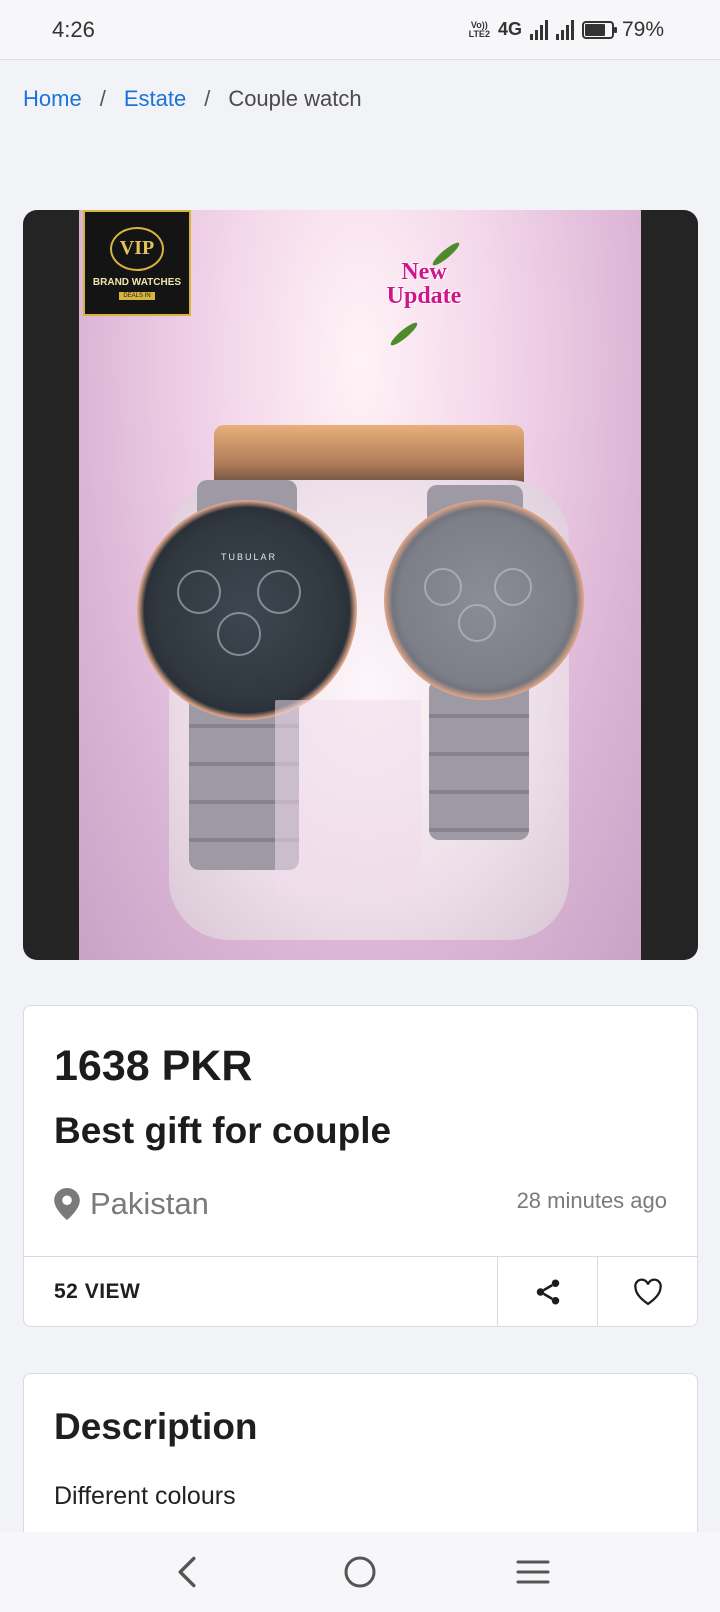 This screenshot has height=1612, width=720. What do you see at coordinates (360, 1291) in the screenshot?
I see `listing-actions: 52 VIEW` at bounding box center [360, 1291].